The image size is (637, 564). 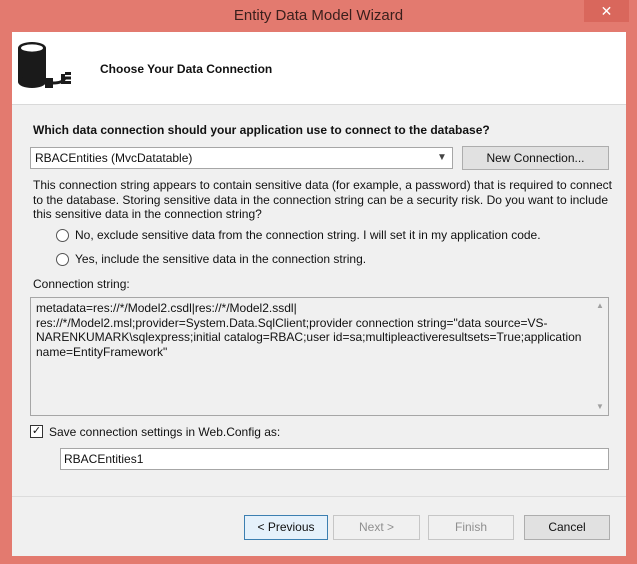 I want to click on vertical-scrollbar: ▲ ▼, so click(x=600, y=356).